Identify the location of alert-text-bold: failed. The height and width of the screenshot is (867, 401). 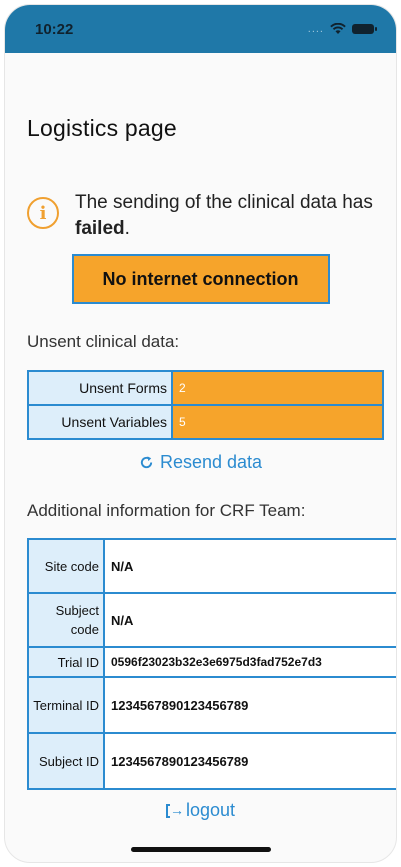
(100, 228).